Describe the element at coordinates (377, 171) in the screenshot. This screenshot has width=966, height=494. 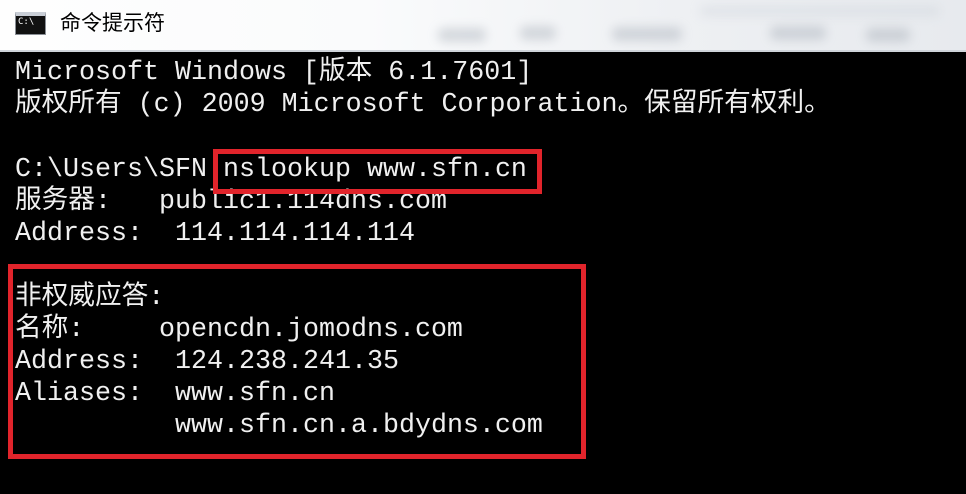
I see `command-highlight-box` at that location.